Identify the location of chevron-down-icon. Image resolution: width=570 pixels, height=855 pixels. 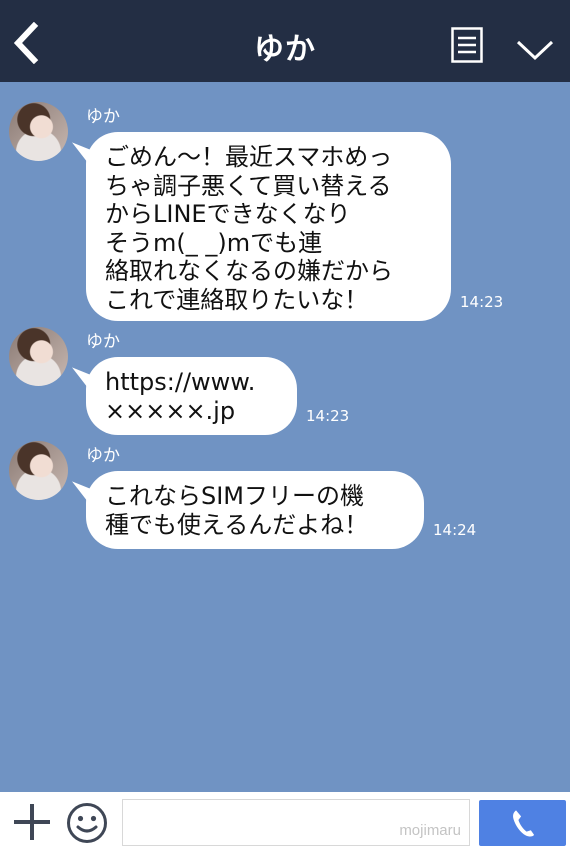
(535, 50).